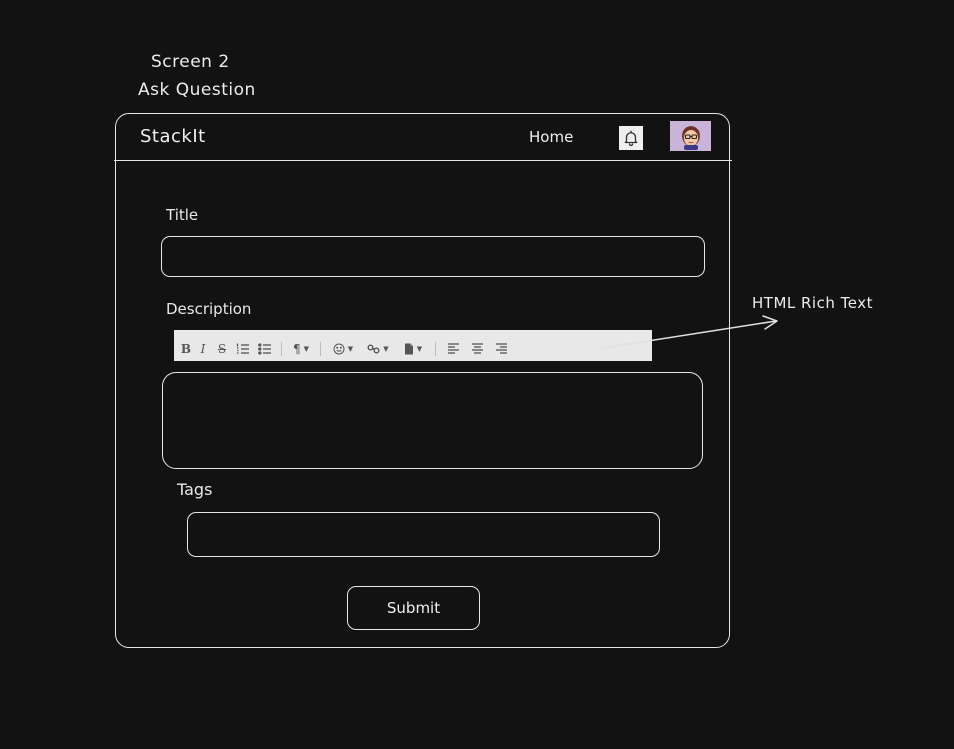 This screenshot has height=749, width=954. I want to click on description-editor, so click(432, 420).